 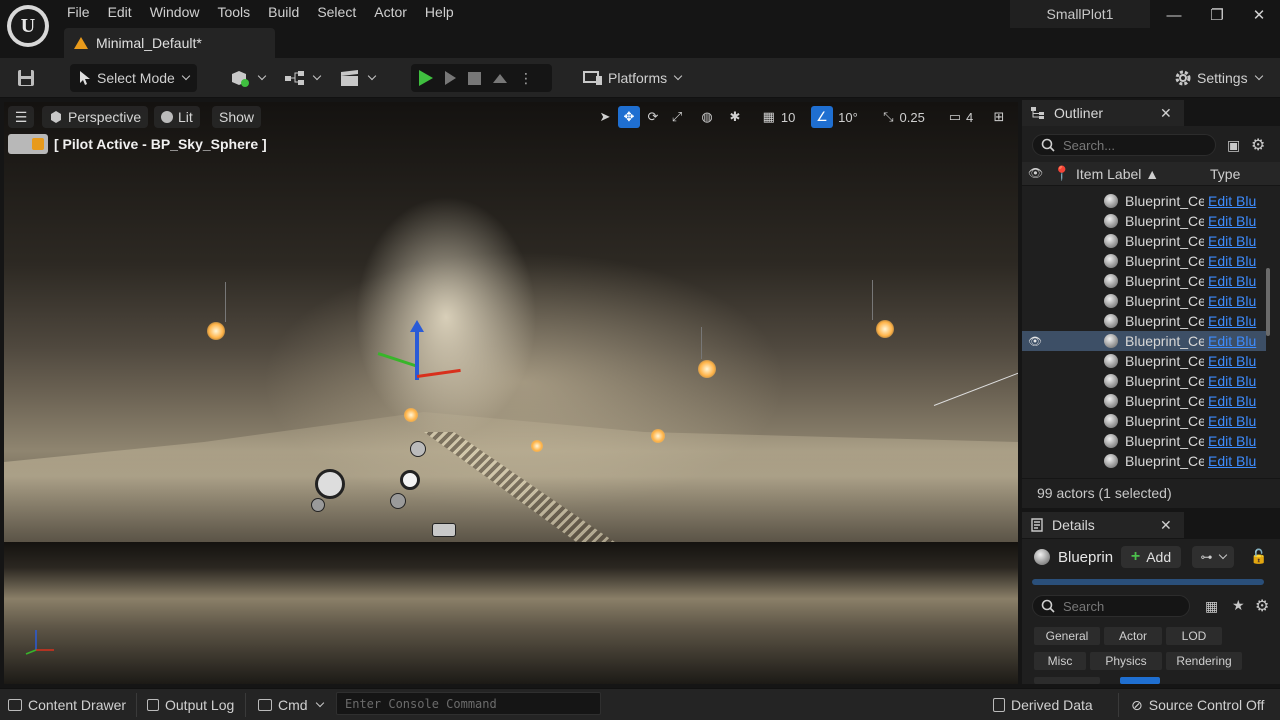 What do you see at coordinates (1259, 16) in the screenshot?
I see `close-window-button: ✕` at bounding box center [1259, 16].